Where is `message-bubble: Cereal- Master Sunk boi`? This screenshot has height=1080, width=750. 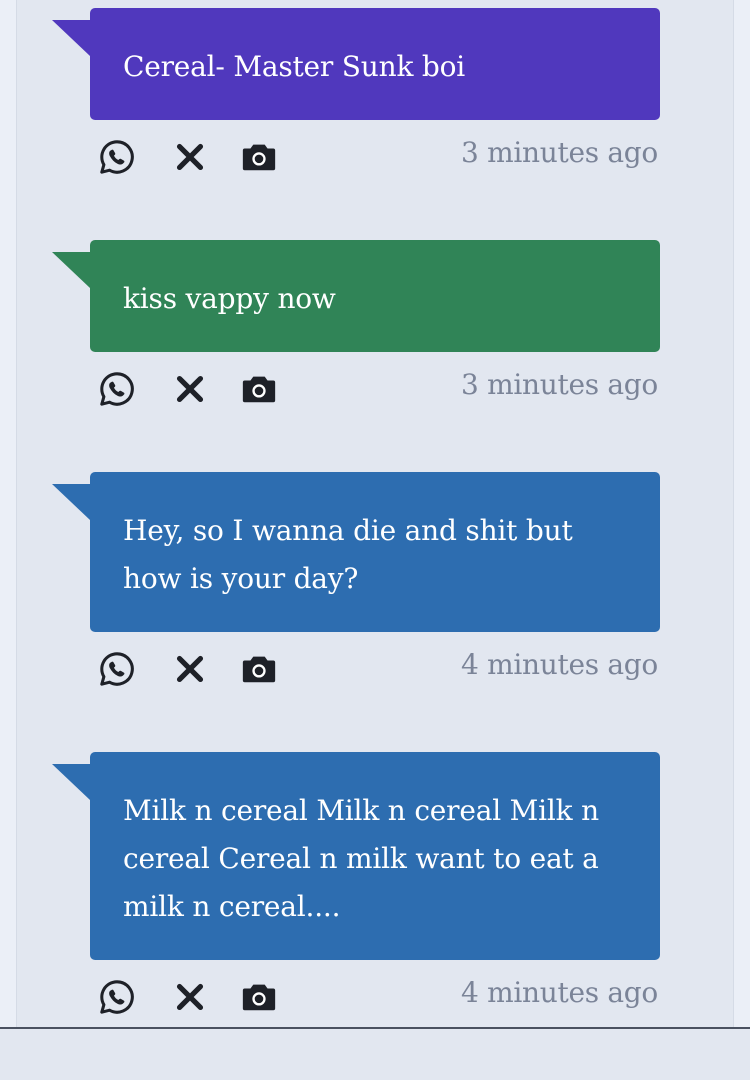 message-bubble: Cereal- Master Sunk boi is located at coordinates (375, 64).